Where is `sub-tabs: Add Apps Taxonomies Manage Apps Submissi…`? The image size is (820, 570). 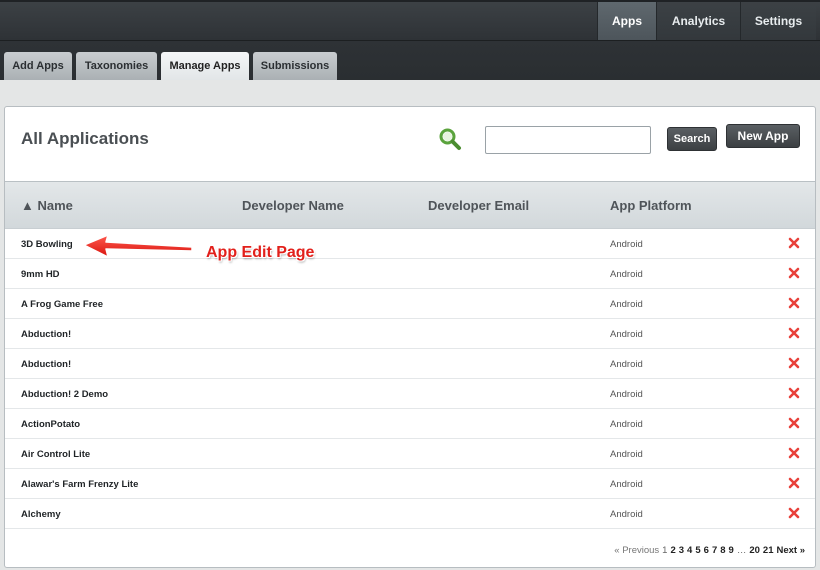
sub-tabs: Add Apps Taxonomies Manage Apps Submissi… is located at coordinates (172, 66).